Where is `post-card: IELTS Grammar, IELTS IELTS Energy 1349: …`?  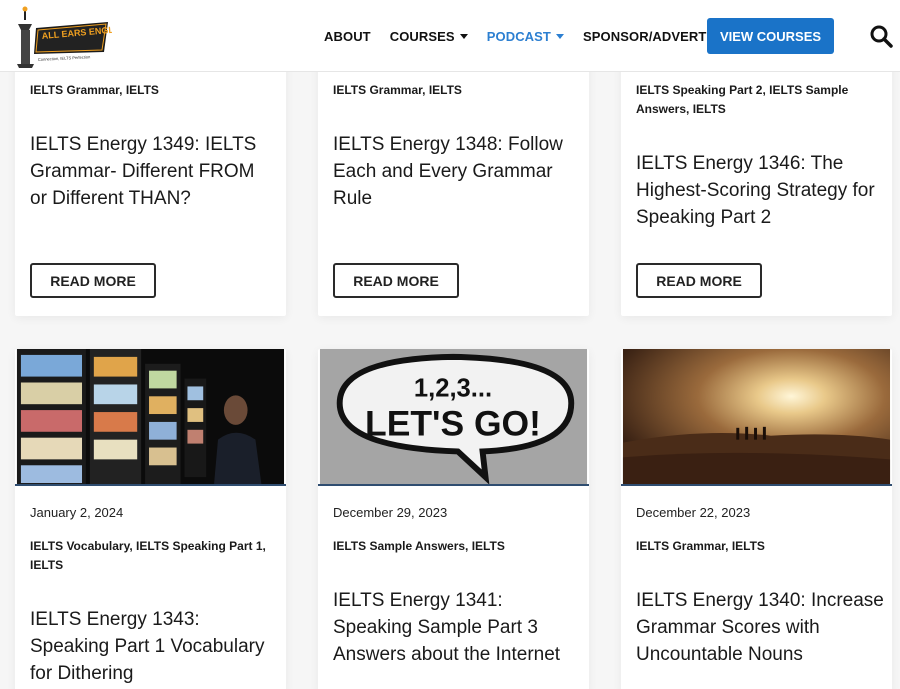
post-card: IELTS Grammar, IELTS IELTS Energy 1349: … is located at coordinates (150, 178).